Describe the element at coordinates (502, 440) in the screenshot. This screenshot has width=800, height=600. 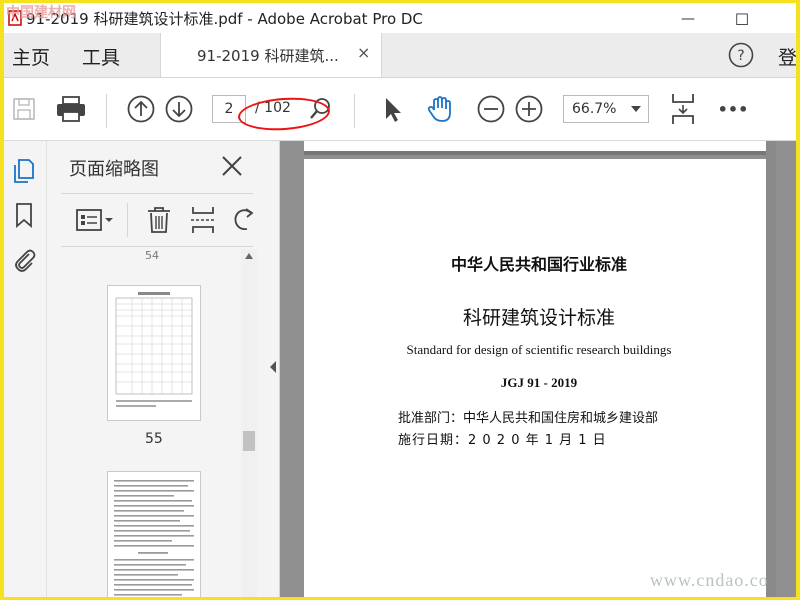
I see `doc-effective-date: 施行日期：2 0 2 0 年 1 月 1 日` at that location.